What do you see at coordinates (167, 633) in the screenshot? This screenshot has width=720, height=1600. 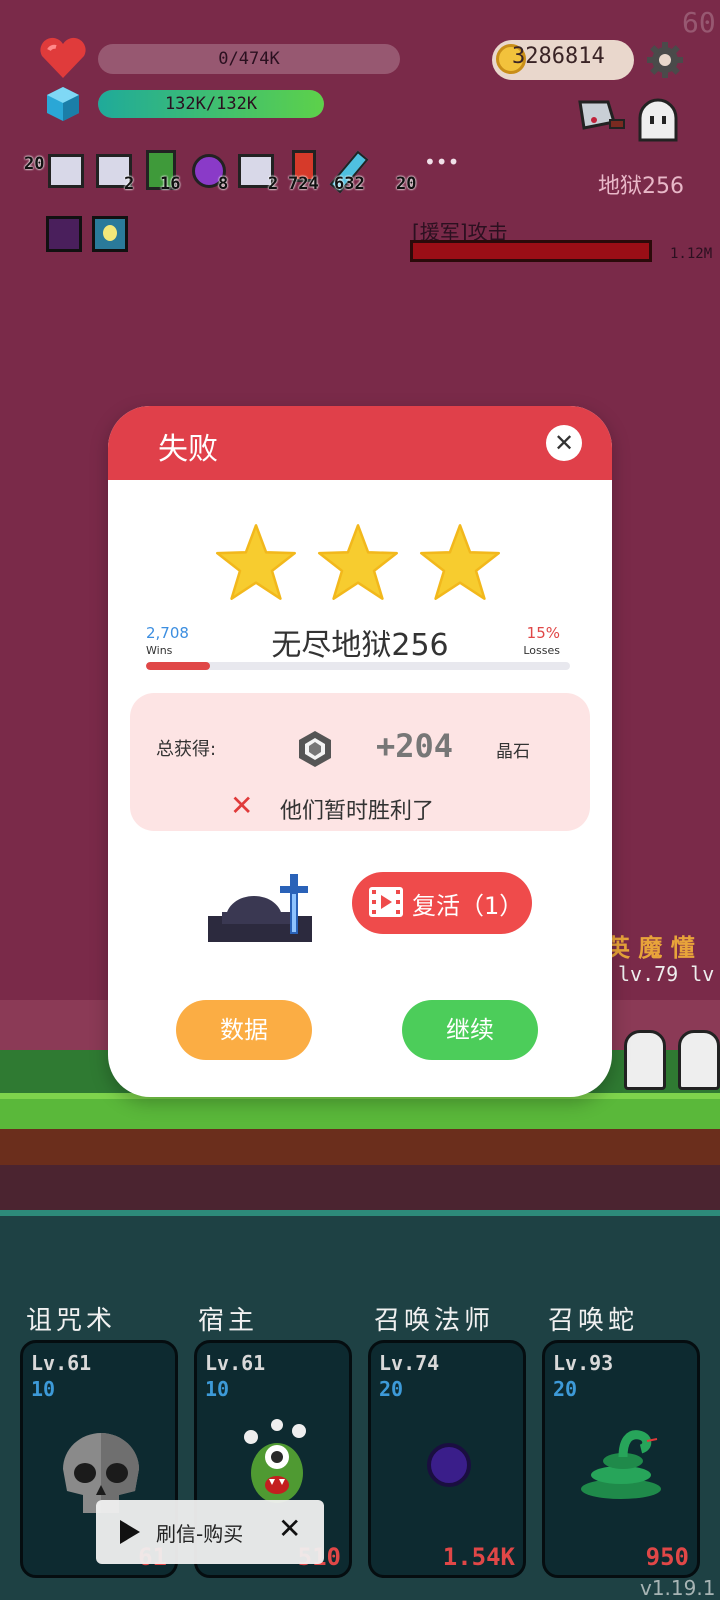 I see `wins-value: 2,708` at bounding box center [167, 633].